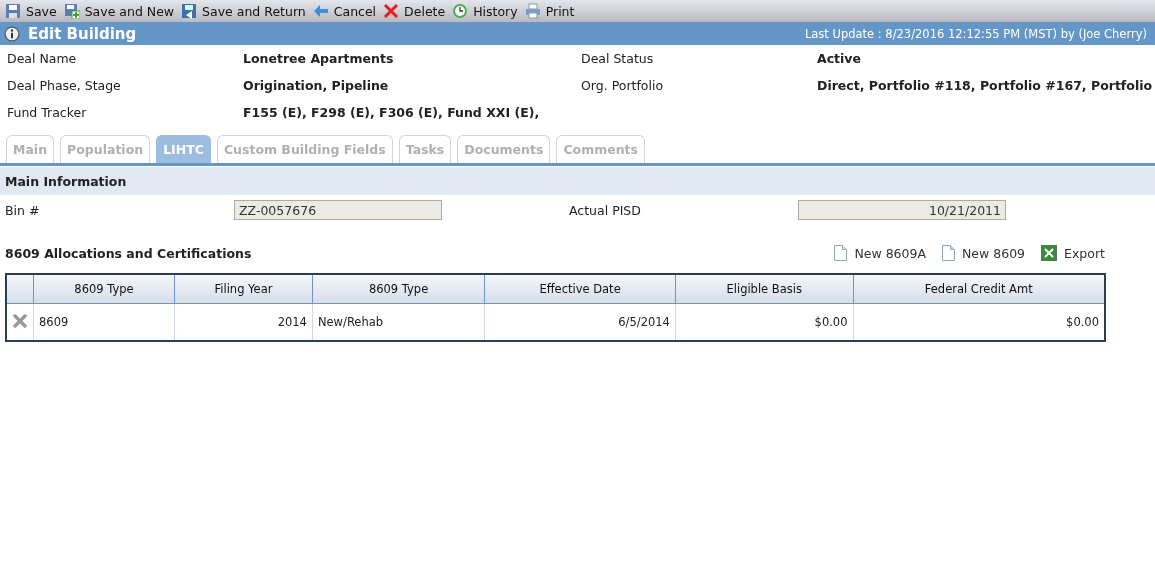  What do you see at coordinates (347, 11) in the screenshot?
I see `toolbar-button: Cancel` at bounding box center [347, 11].